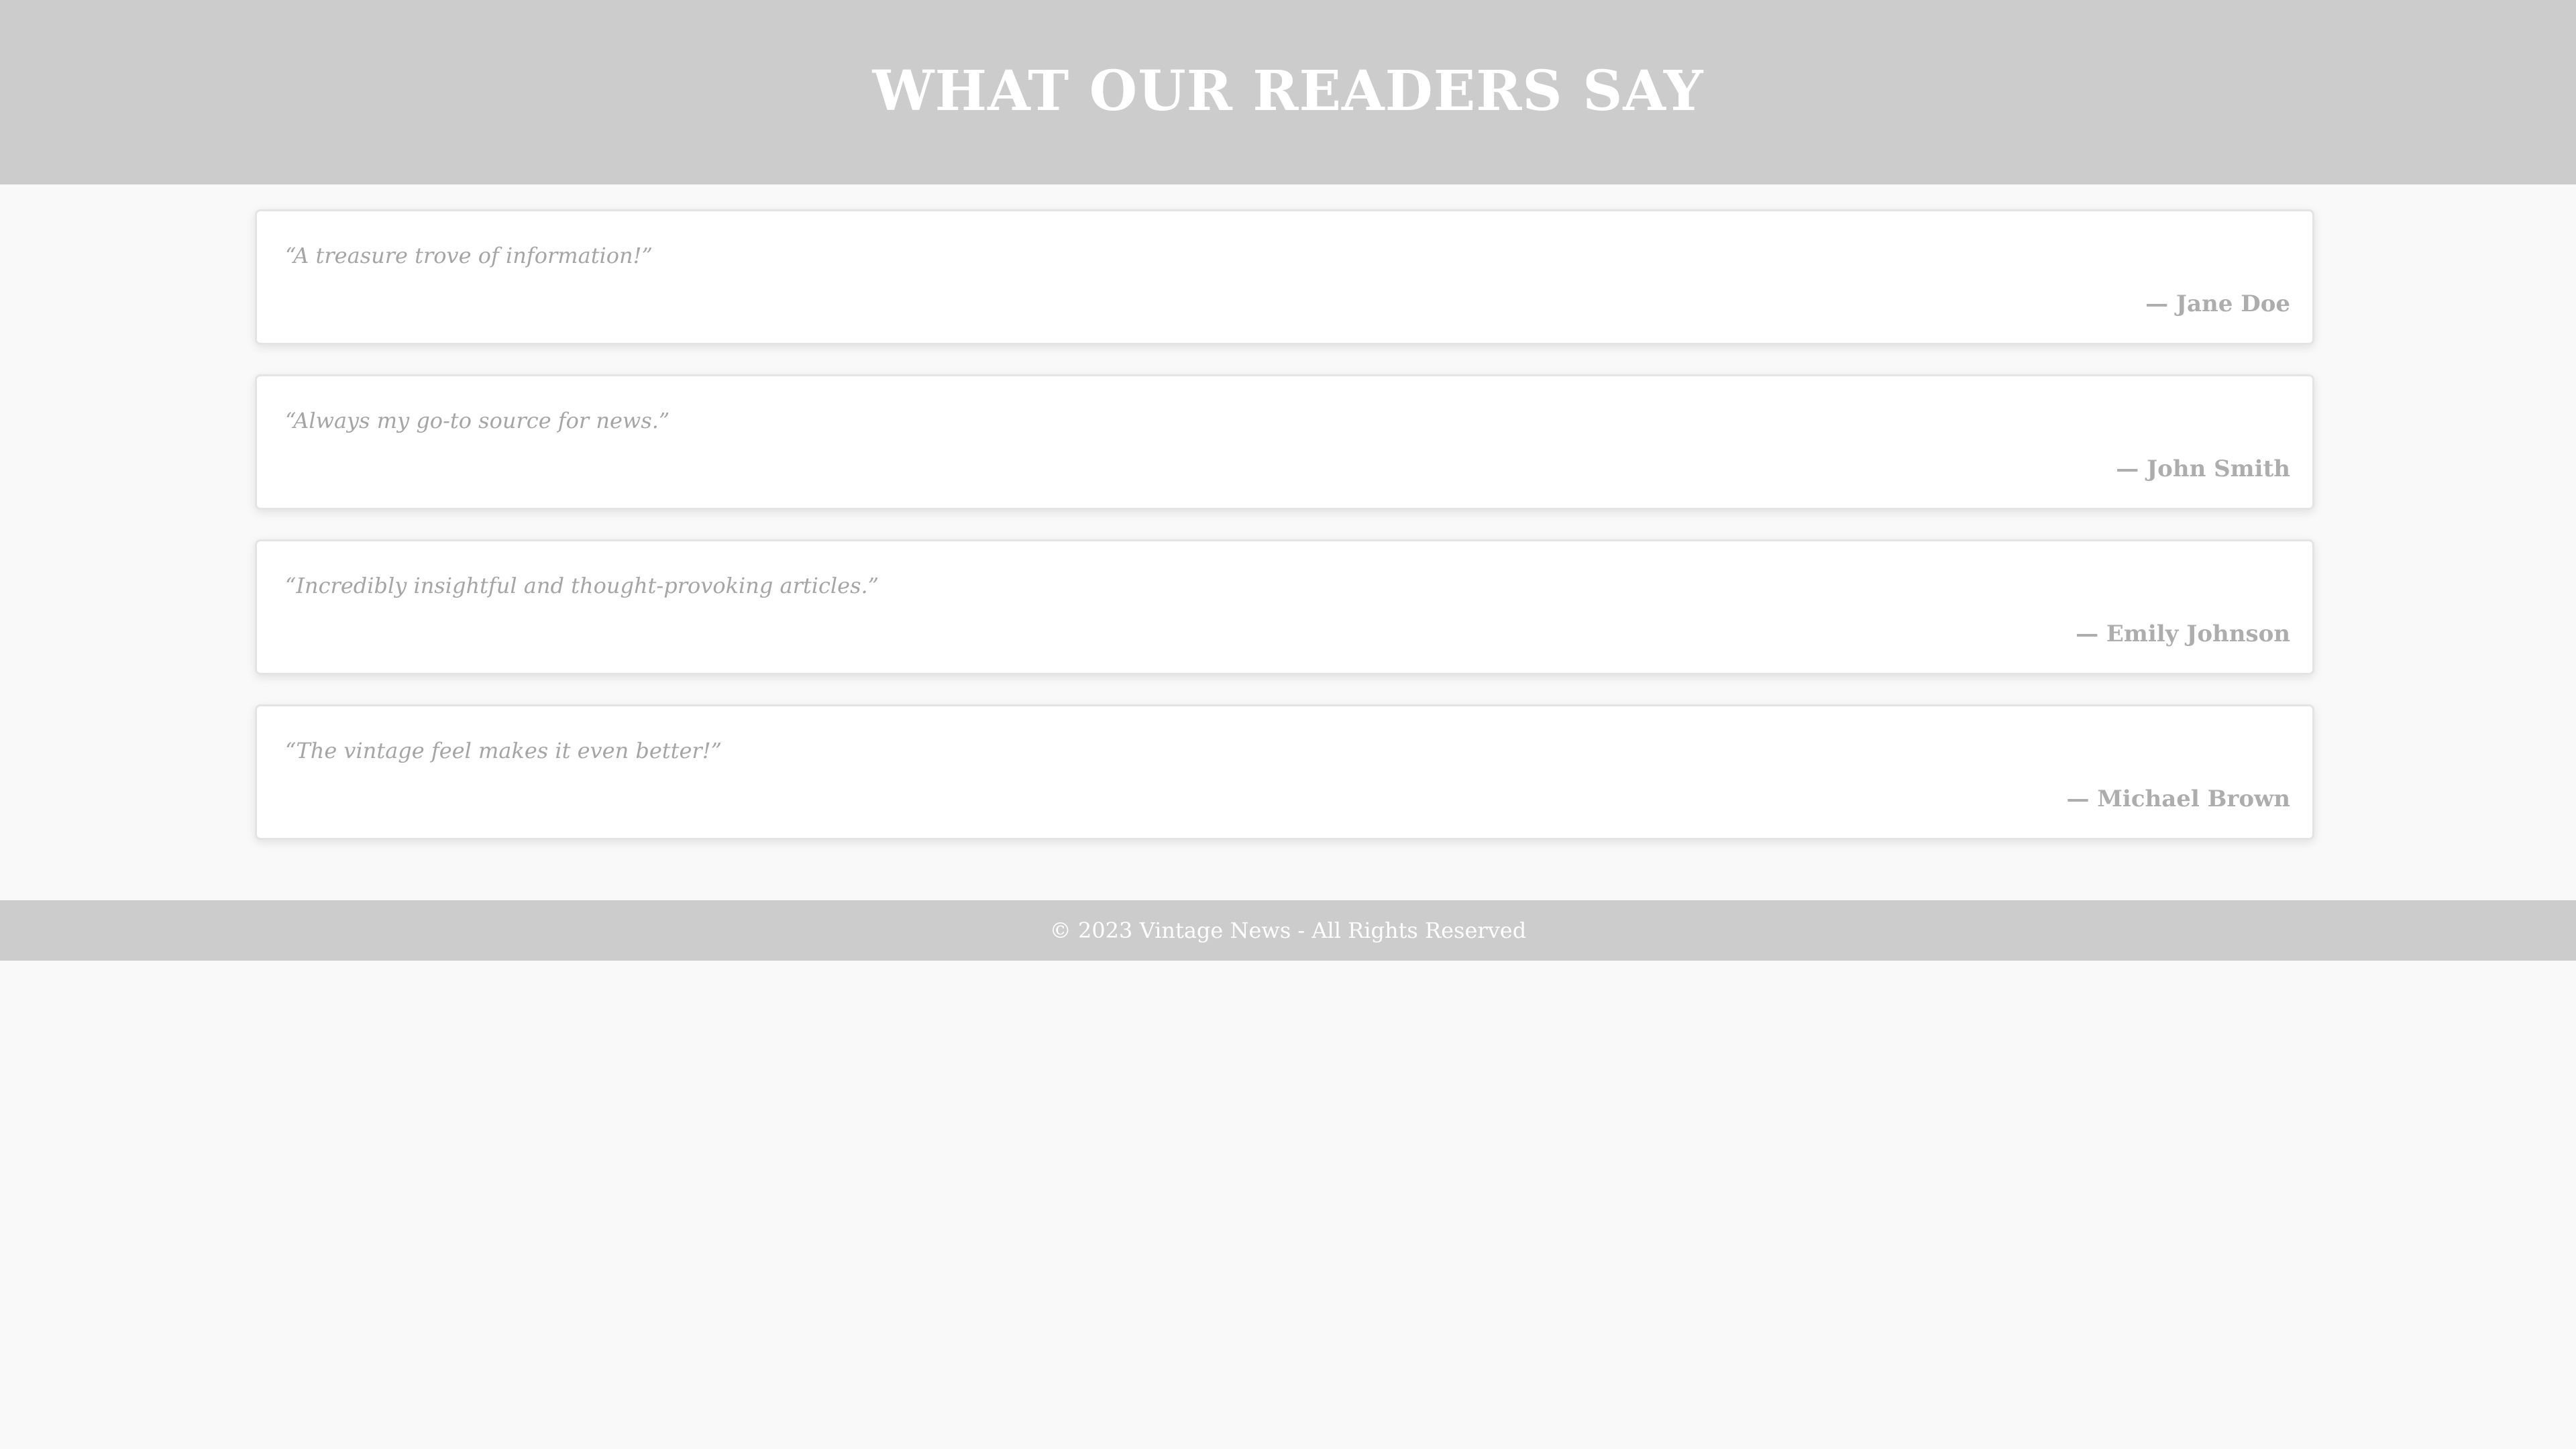  I want to click on testimonial-author: — Jane Doe, so click(2217, 303).